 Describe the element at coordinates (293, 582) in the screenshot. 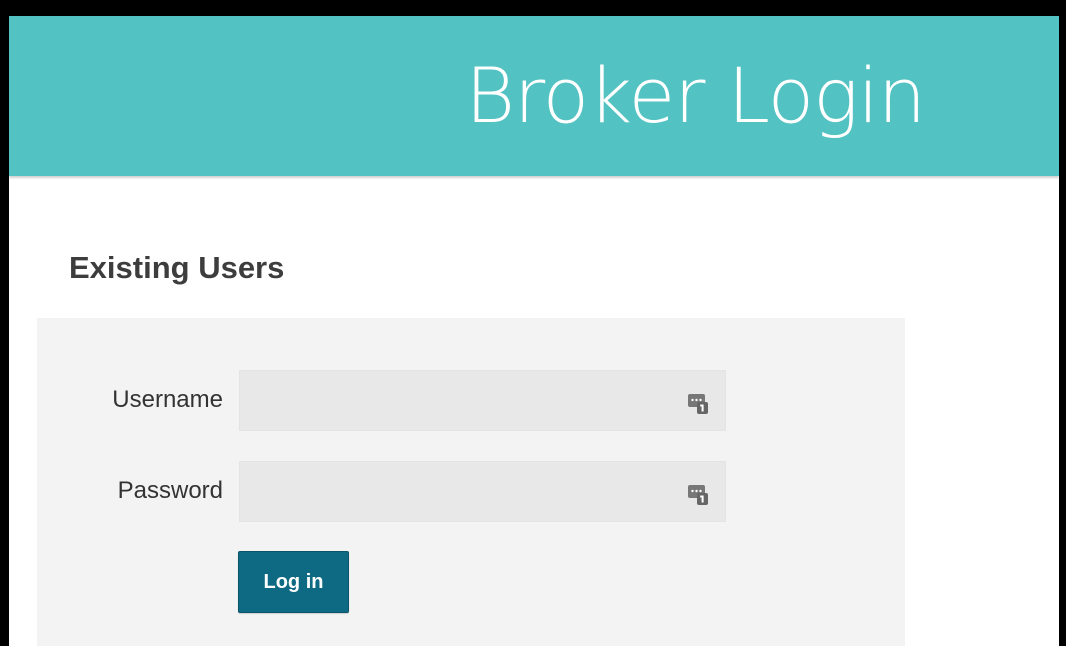

I see `login-button: Log in` at that location.